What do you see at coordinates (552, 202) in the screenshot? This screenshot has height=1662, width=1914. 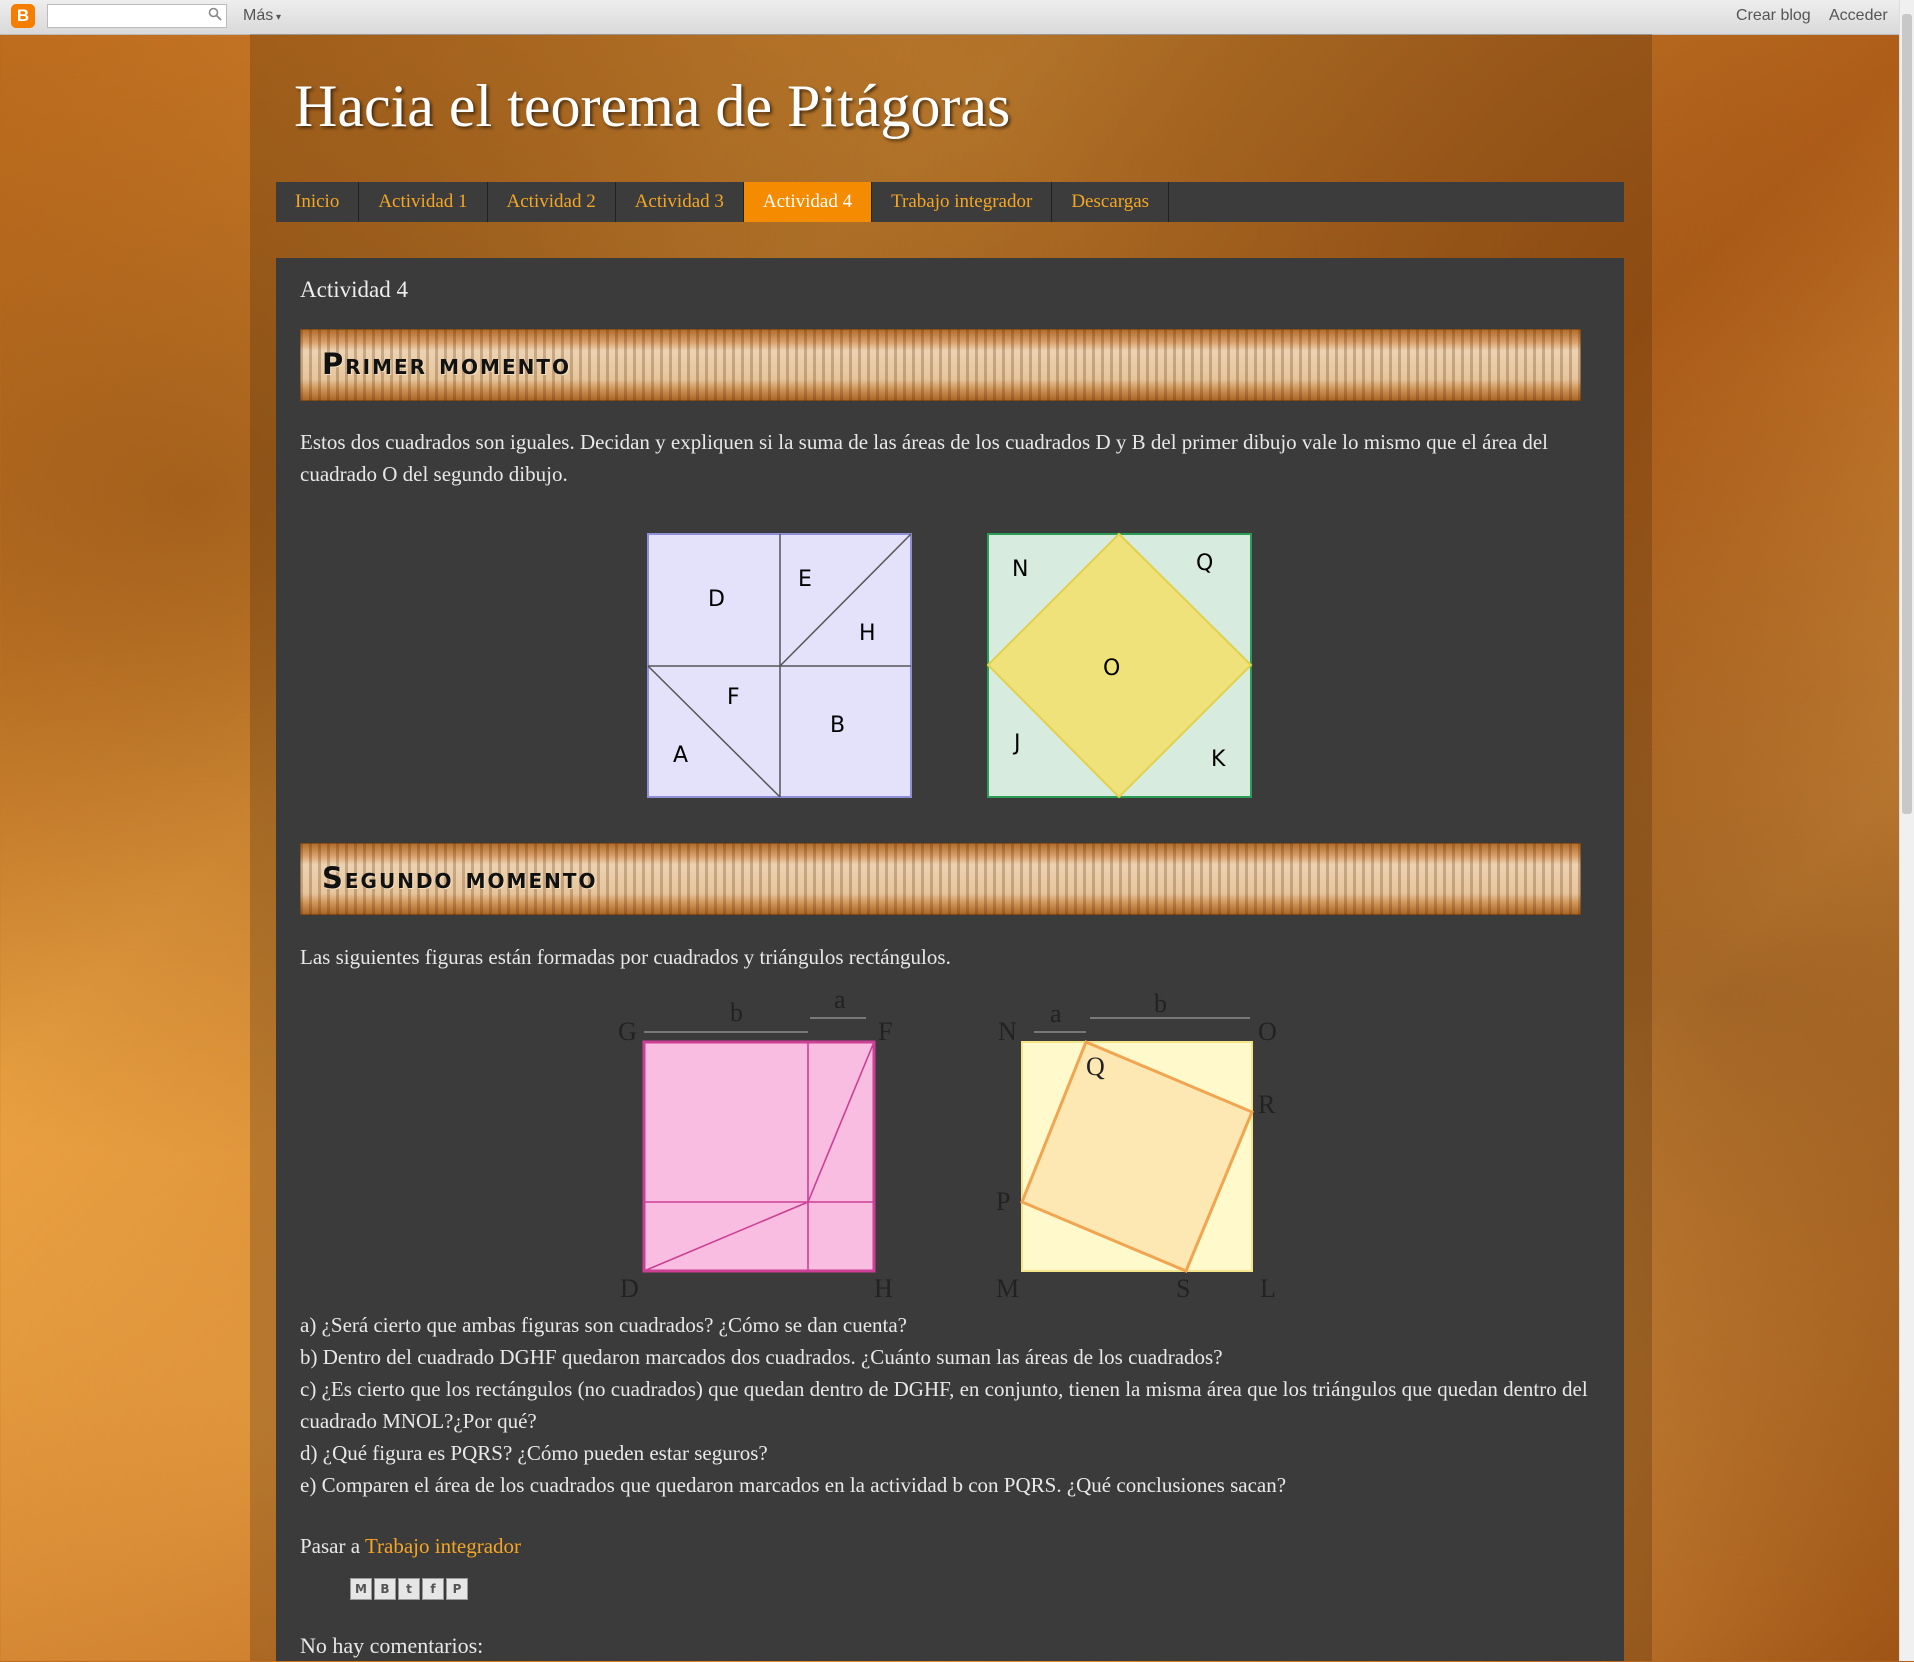 I see `tab-actividad-2: Actividad 2` at bounding box center [552, 202].